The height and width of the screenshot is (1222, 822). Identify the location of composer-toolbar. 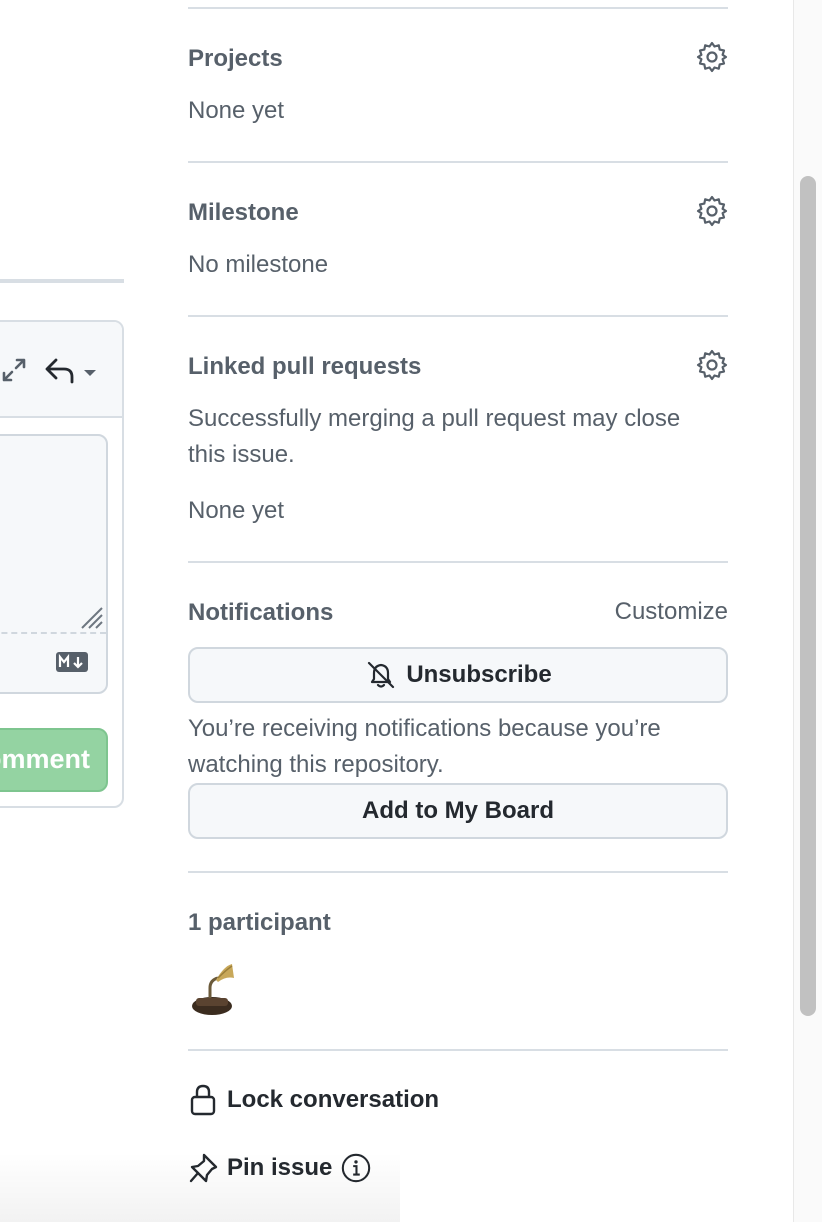
(61, 370).